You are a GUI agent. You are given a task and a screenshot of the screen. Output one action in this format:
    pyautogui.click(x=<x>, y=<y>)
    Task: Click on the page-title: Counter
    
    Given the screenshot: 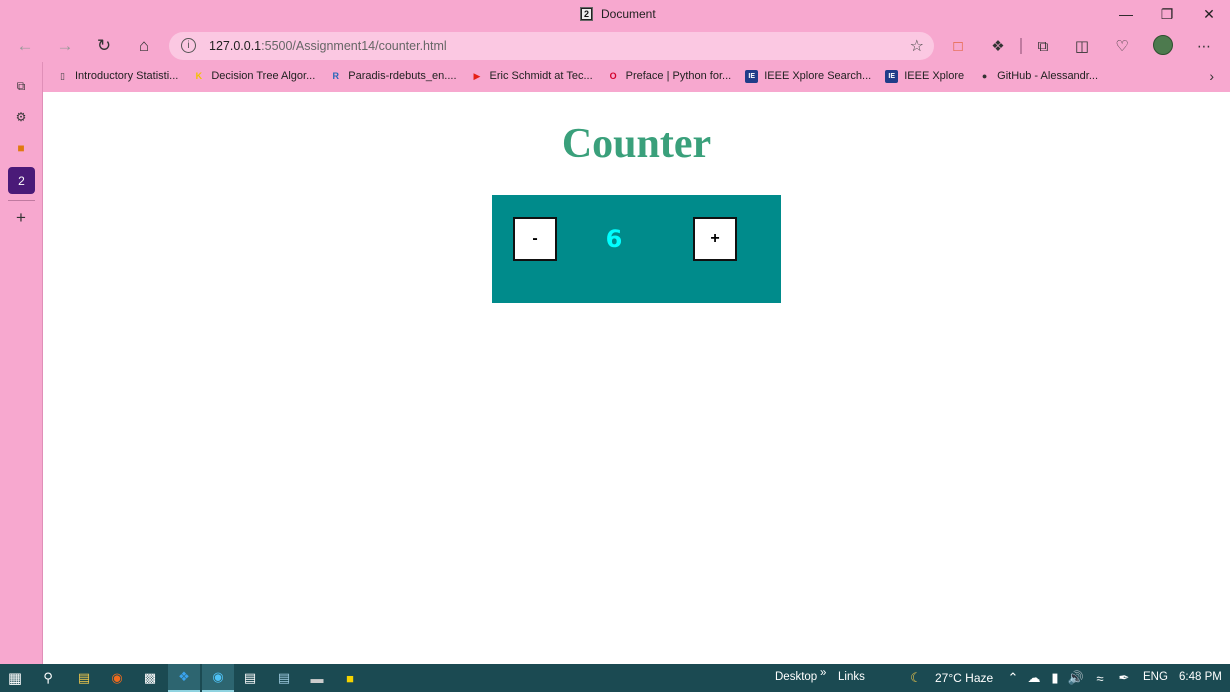 What is the action you would take?
    pyautogui.click(x=636, y=144)
    